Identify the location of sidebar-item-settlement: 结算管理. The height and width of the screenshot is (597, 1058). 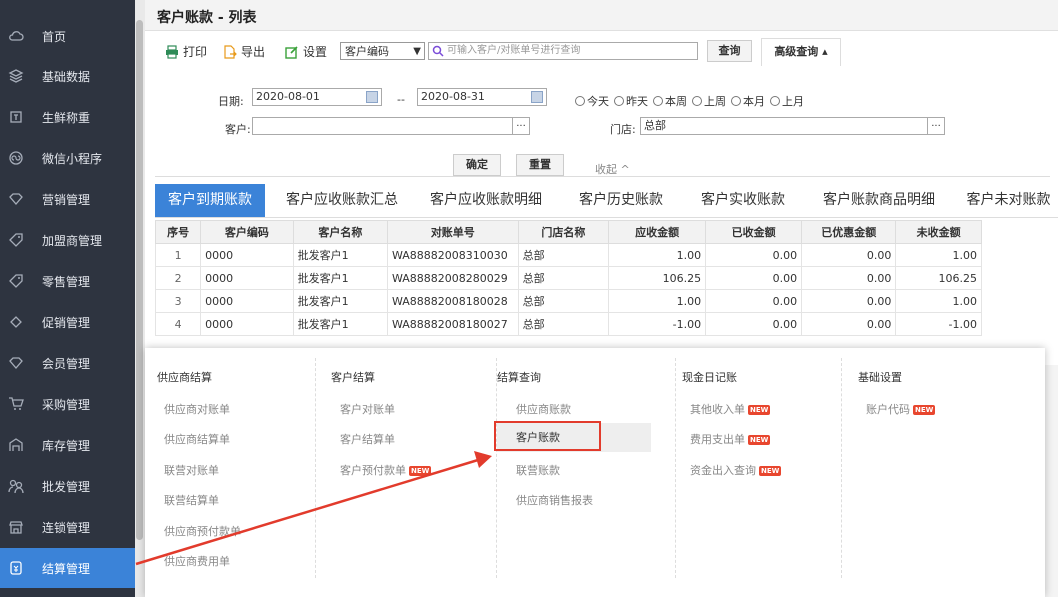
(67, 568).